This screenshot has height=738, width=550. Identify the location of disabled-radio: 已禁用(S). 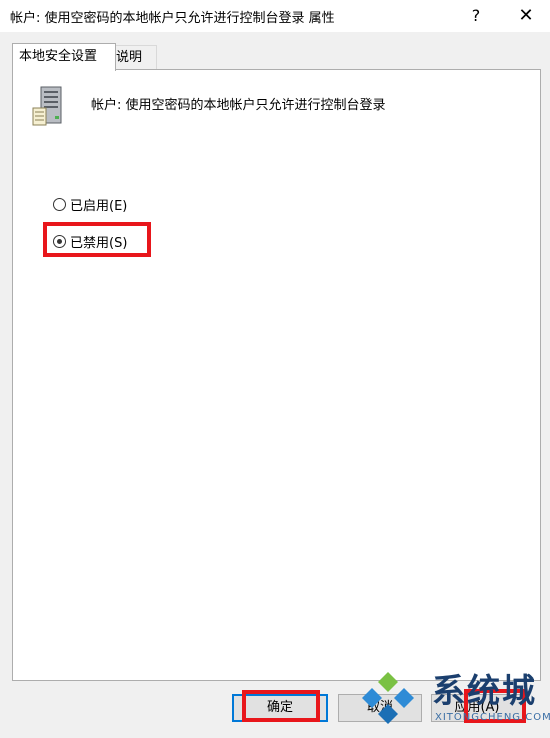
(90, 241).